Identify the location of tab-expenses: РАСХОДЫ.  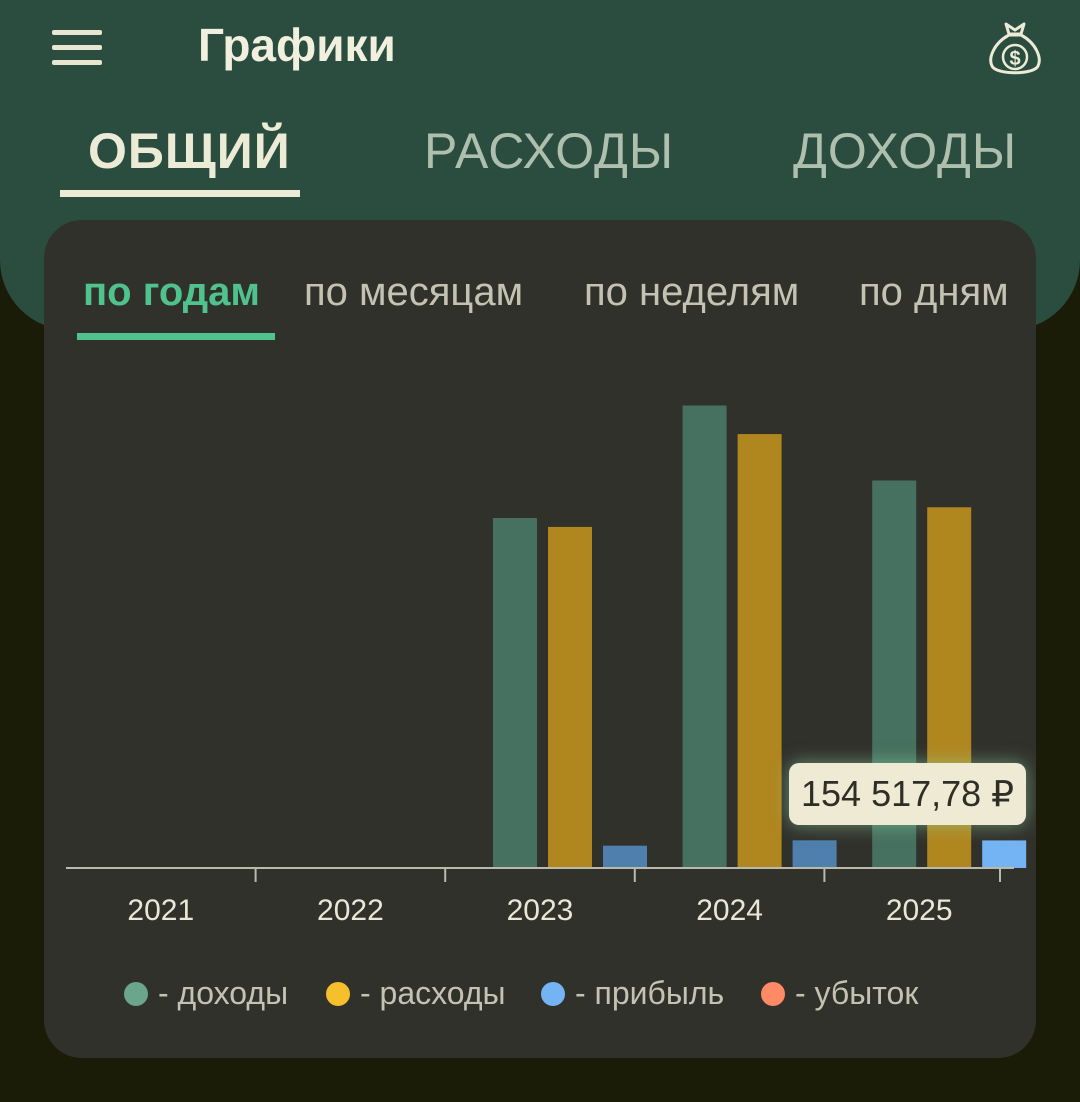
(549, 151).